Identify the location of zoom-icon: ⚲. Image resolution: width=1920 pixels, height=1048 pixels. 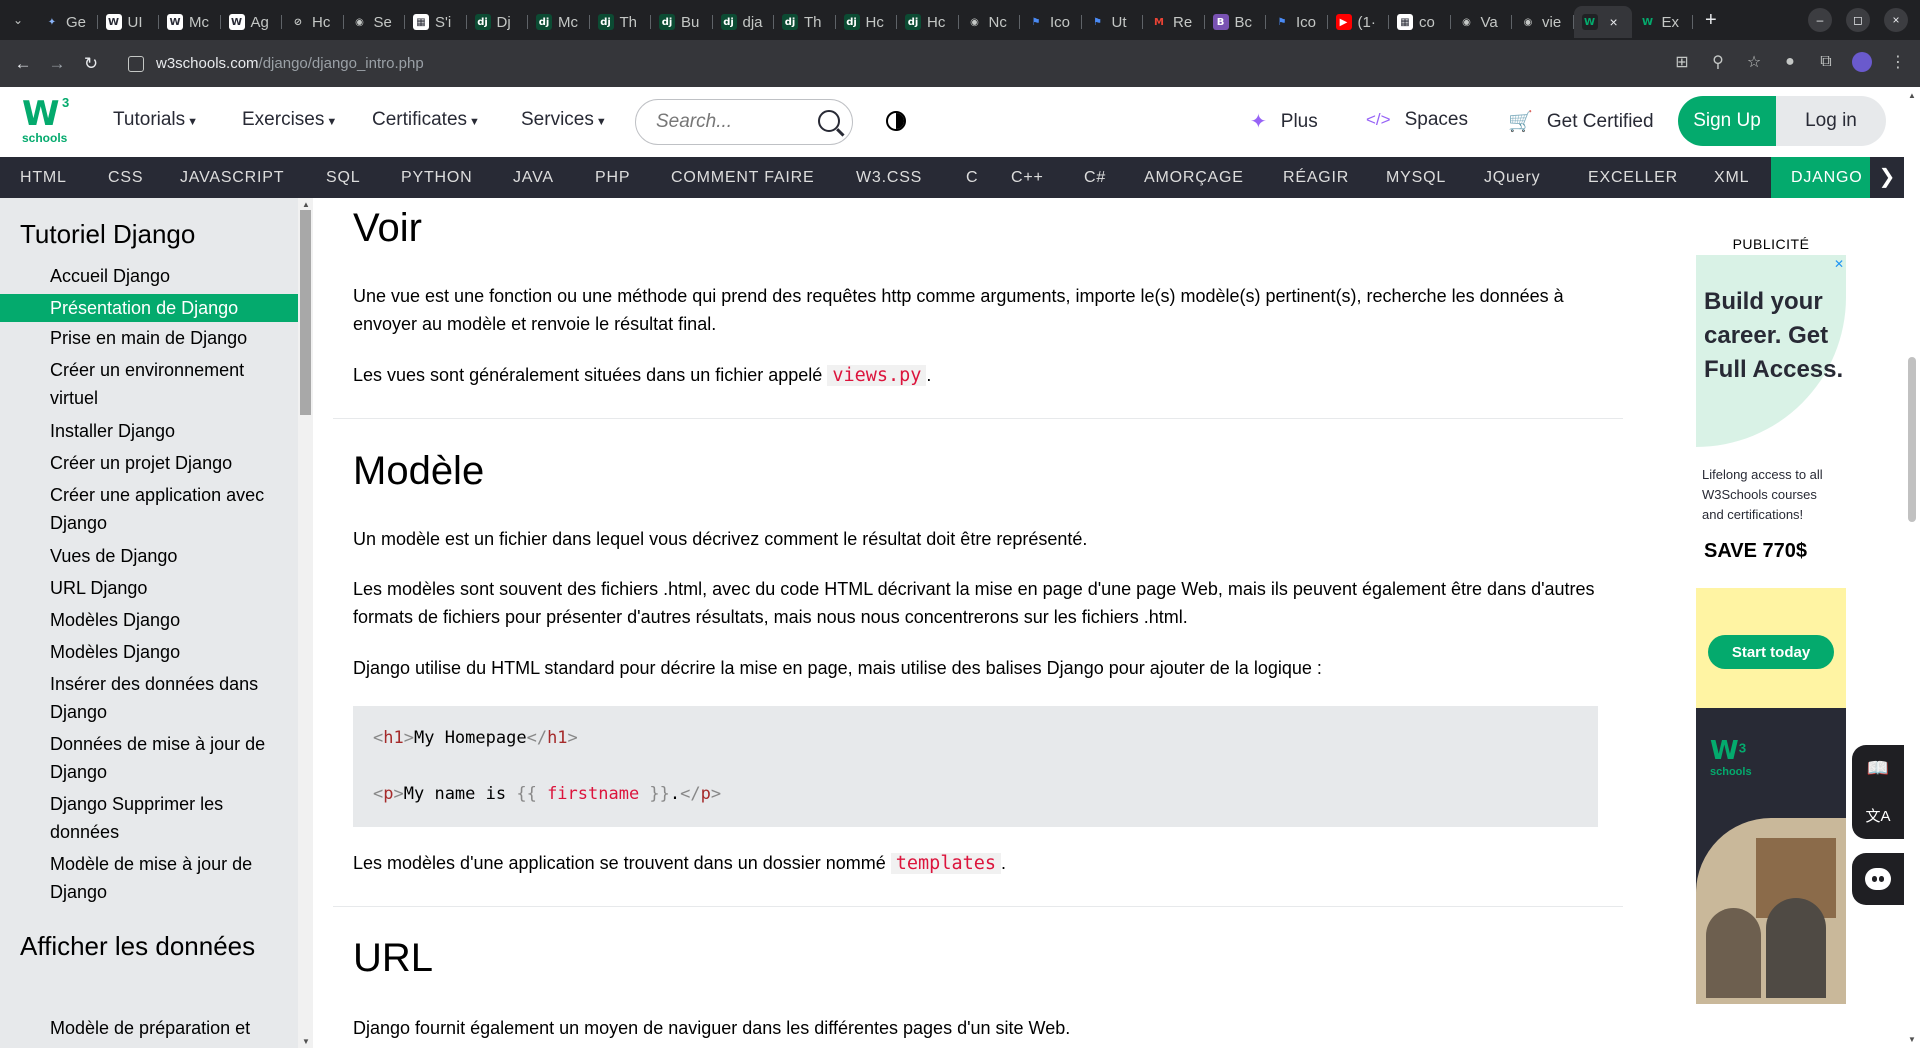
(1718, 62).